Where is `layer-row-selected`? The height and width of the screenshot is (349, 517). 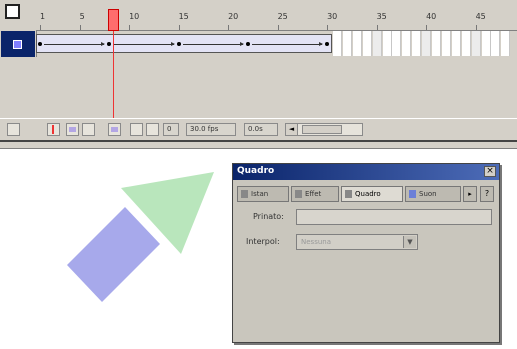
layer-row-selected is located at coordinates (18, 44).